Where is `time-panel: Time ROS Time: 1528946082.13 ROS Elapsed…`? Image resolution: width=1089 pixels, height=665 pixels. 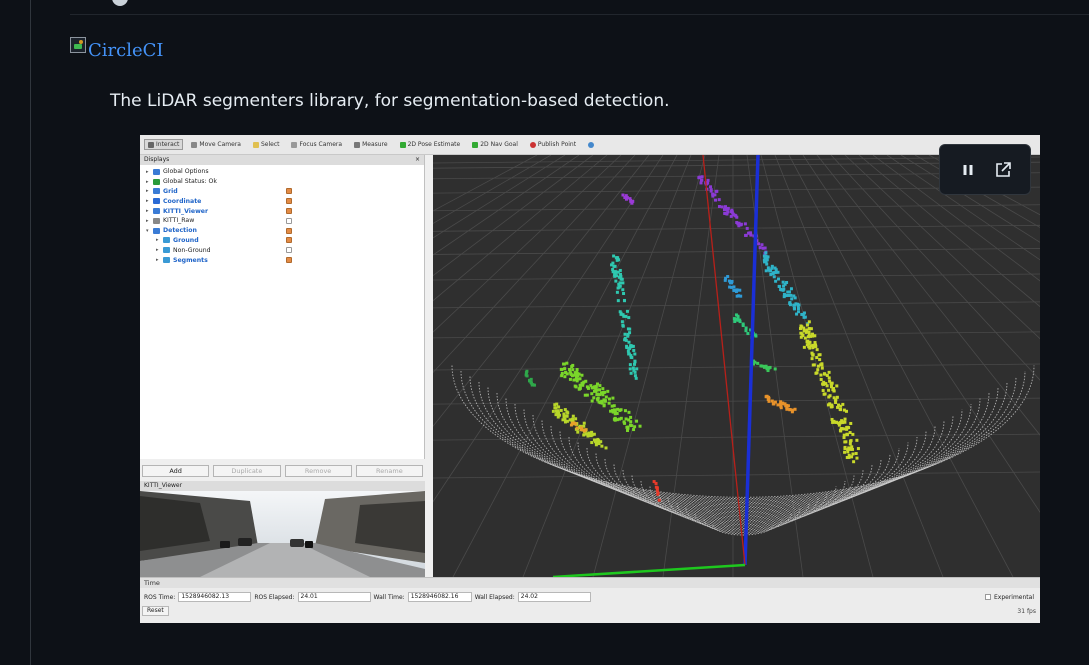
time-panel: Time ROS Time: 1528946082.13 ROS Elapsed… is located at coordinates (590, 600).